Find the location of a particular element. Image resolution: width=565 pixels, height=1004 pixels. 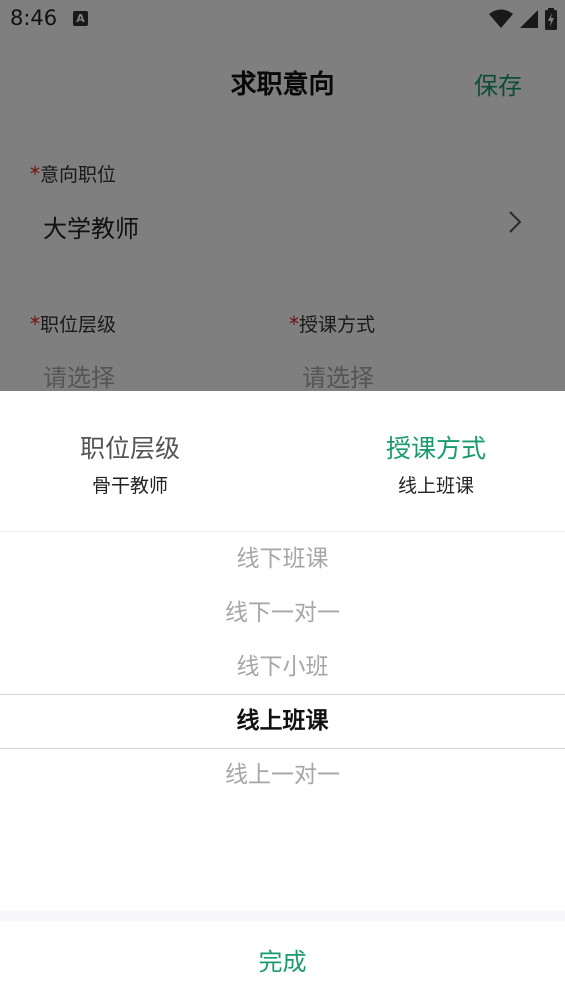

sheet-gap is located at coordinates (282, 916).